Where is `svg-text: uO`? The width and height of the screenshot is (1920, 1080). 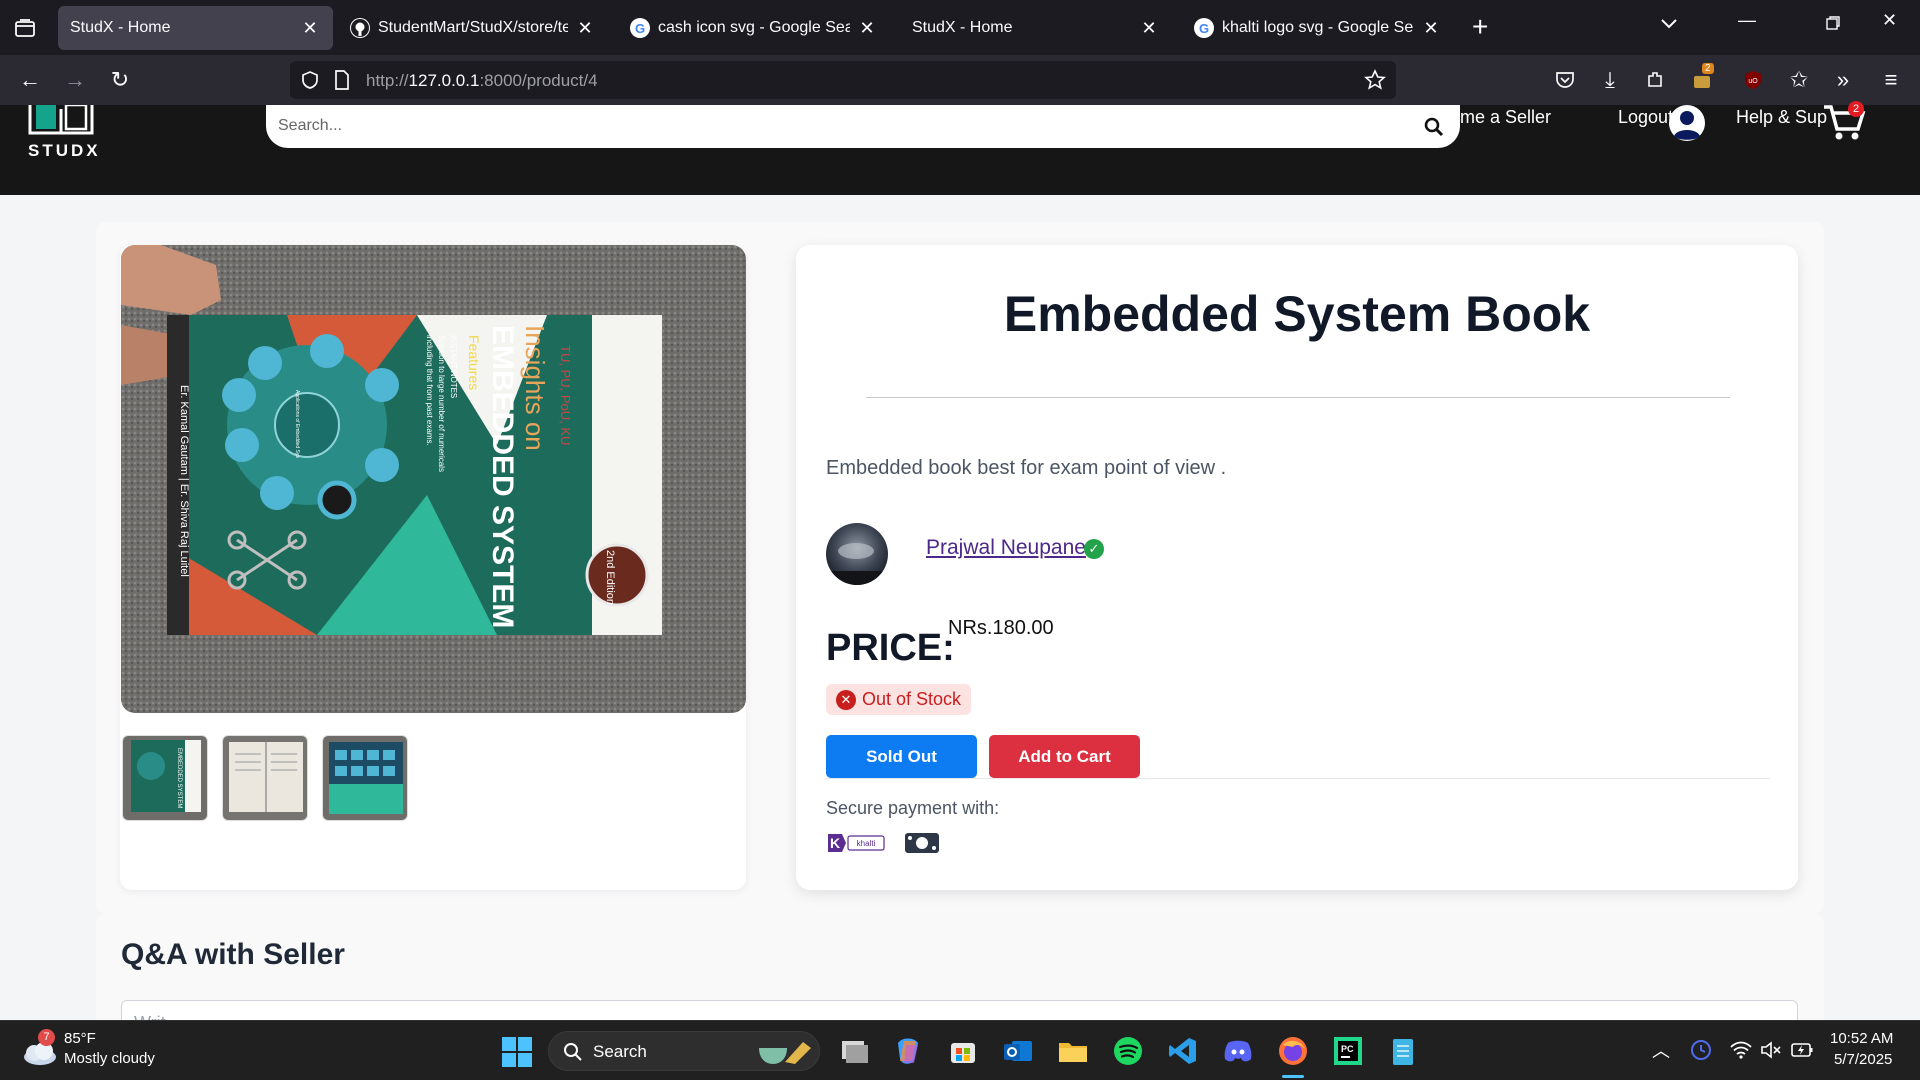 svg-text: uO is located at coordinates (1753, 81).